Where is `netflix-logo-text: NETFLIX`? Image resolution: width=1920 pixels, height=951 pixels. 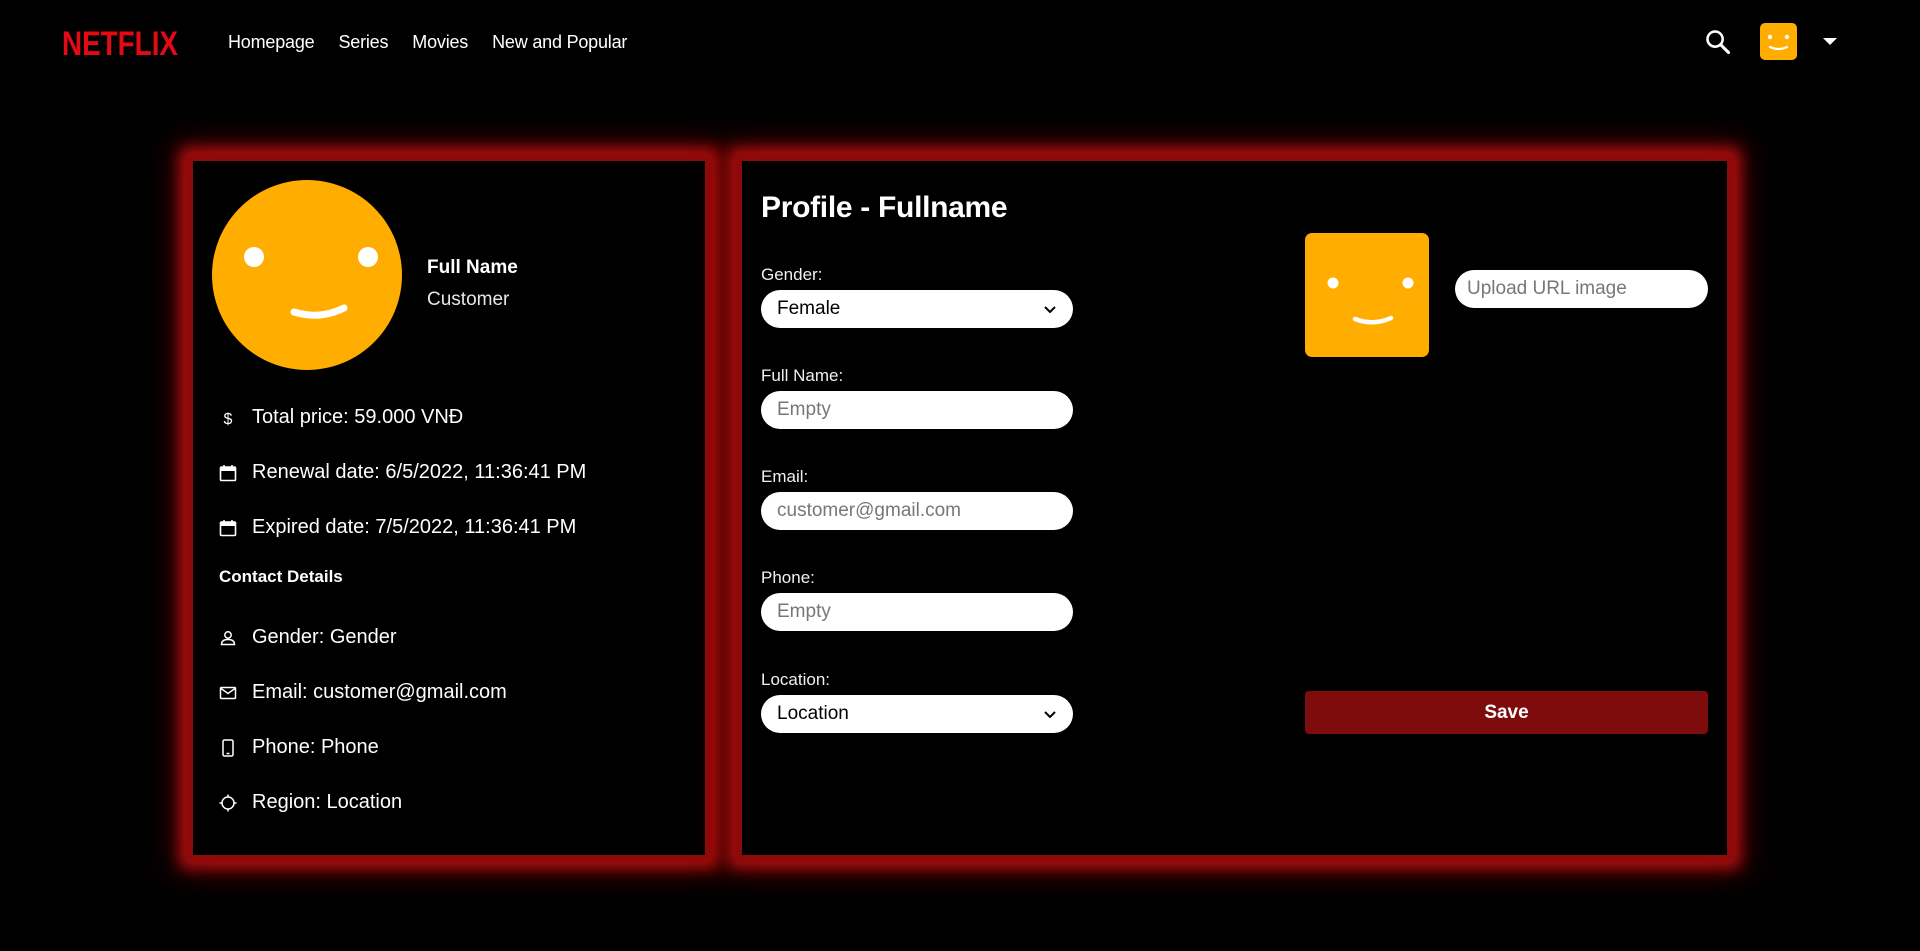 netflix-logo-text: NETFLIX is located at coordinates (120, 42).